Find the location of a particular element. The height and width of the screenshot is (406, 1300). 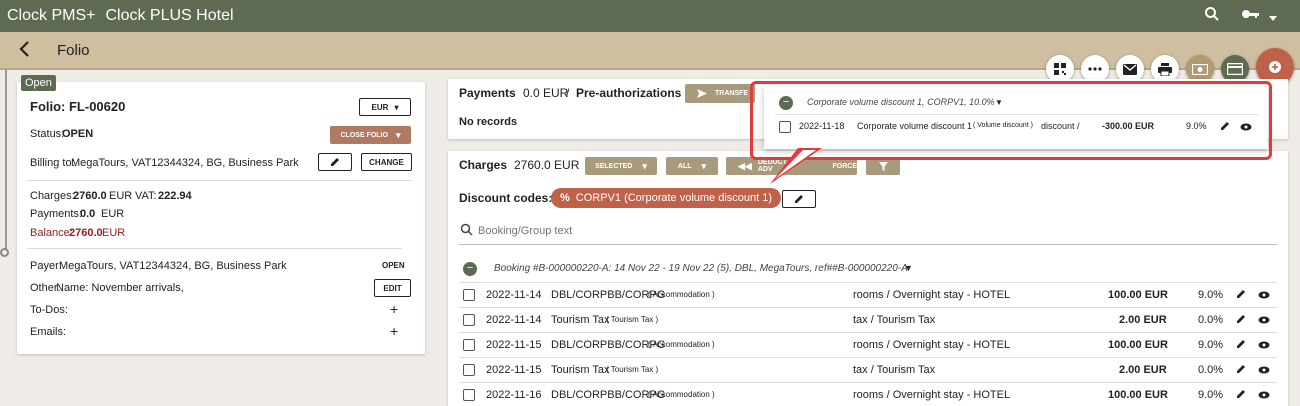

filter-icon: ▼ is located at coordinates (908, 268).